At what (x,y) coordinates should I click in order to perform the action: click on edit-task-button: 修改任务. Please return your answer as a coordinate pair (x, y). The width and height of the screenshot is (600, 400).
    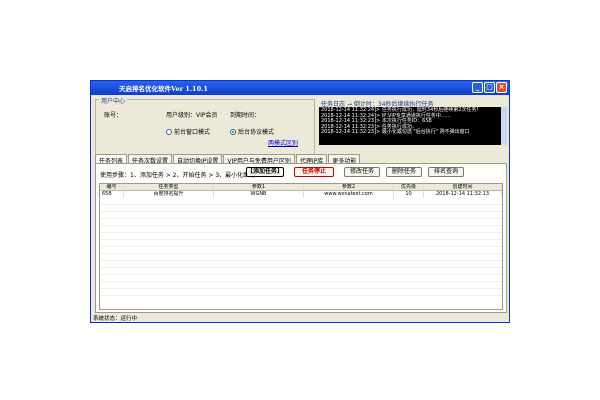
    Looking at the image, I should click on (362, 172).